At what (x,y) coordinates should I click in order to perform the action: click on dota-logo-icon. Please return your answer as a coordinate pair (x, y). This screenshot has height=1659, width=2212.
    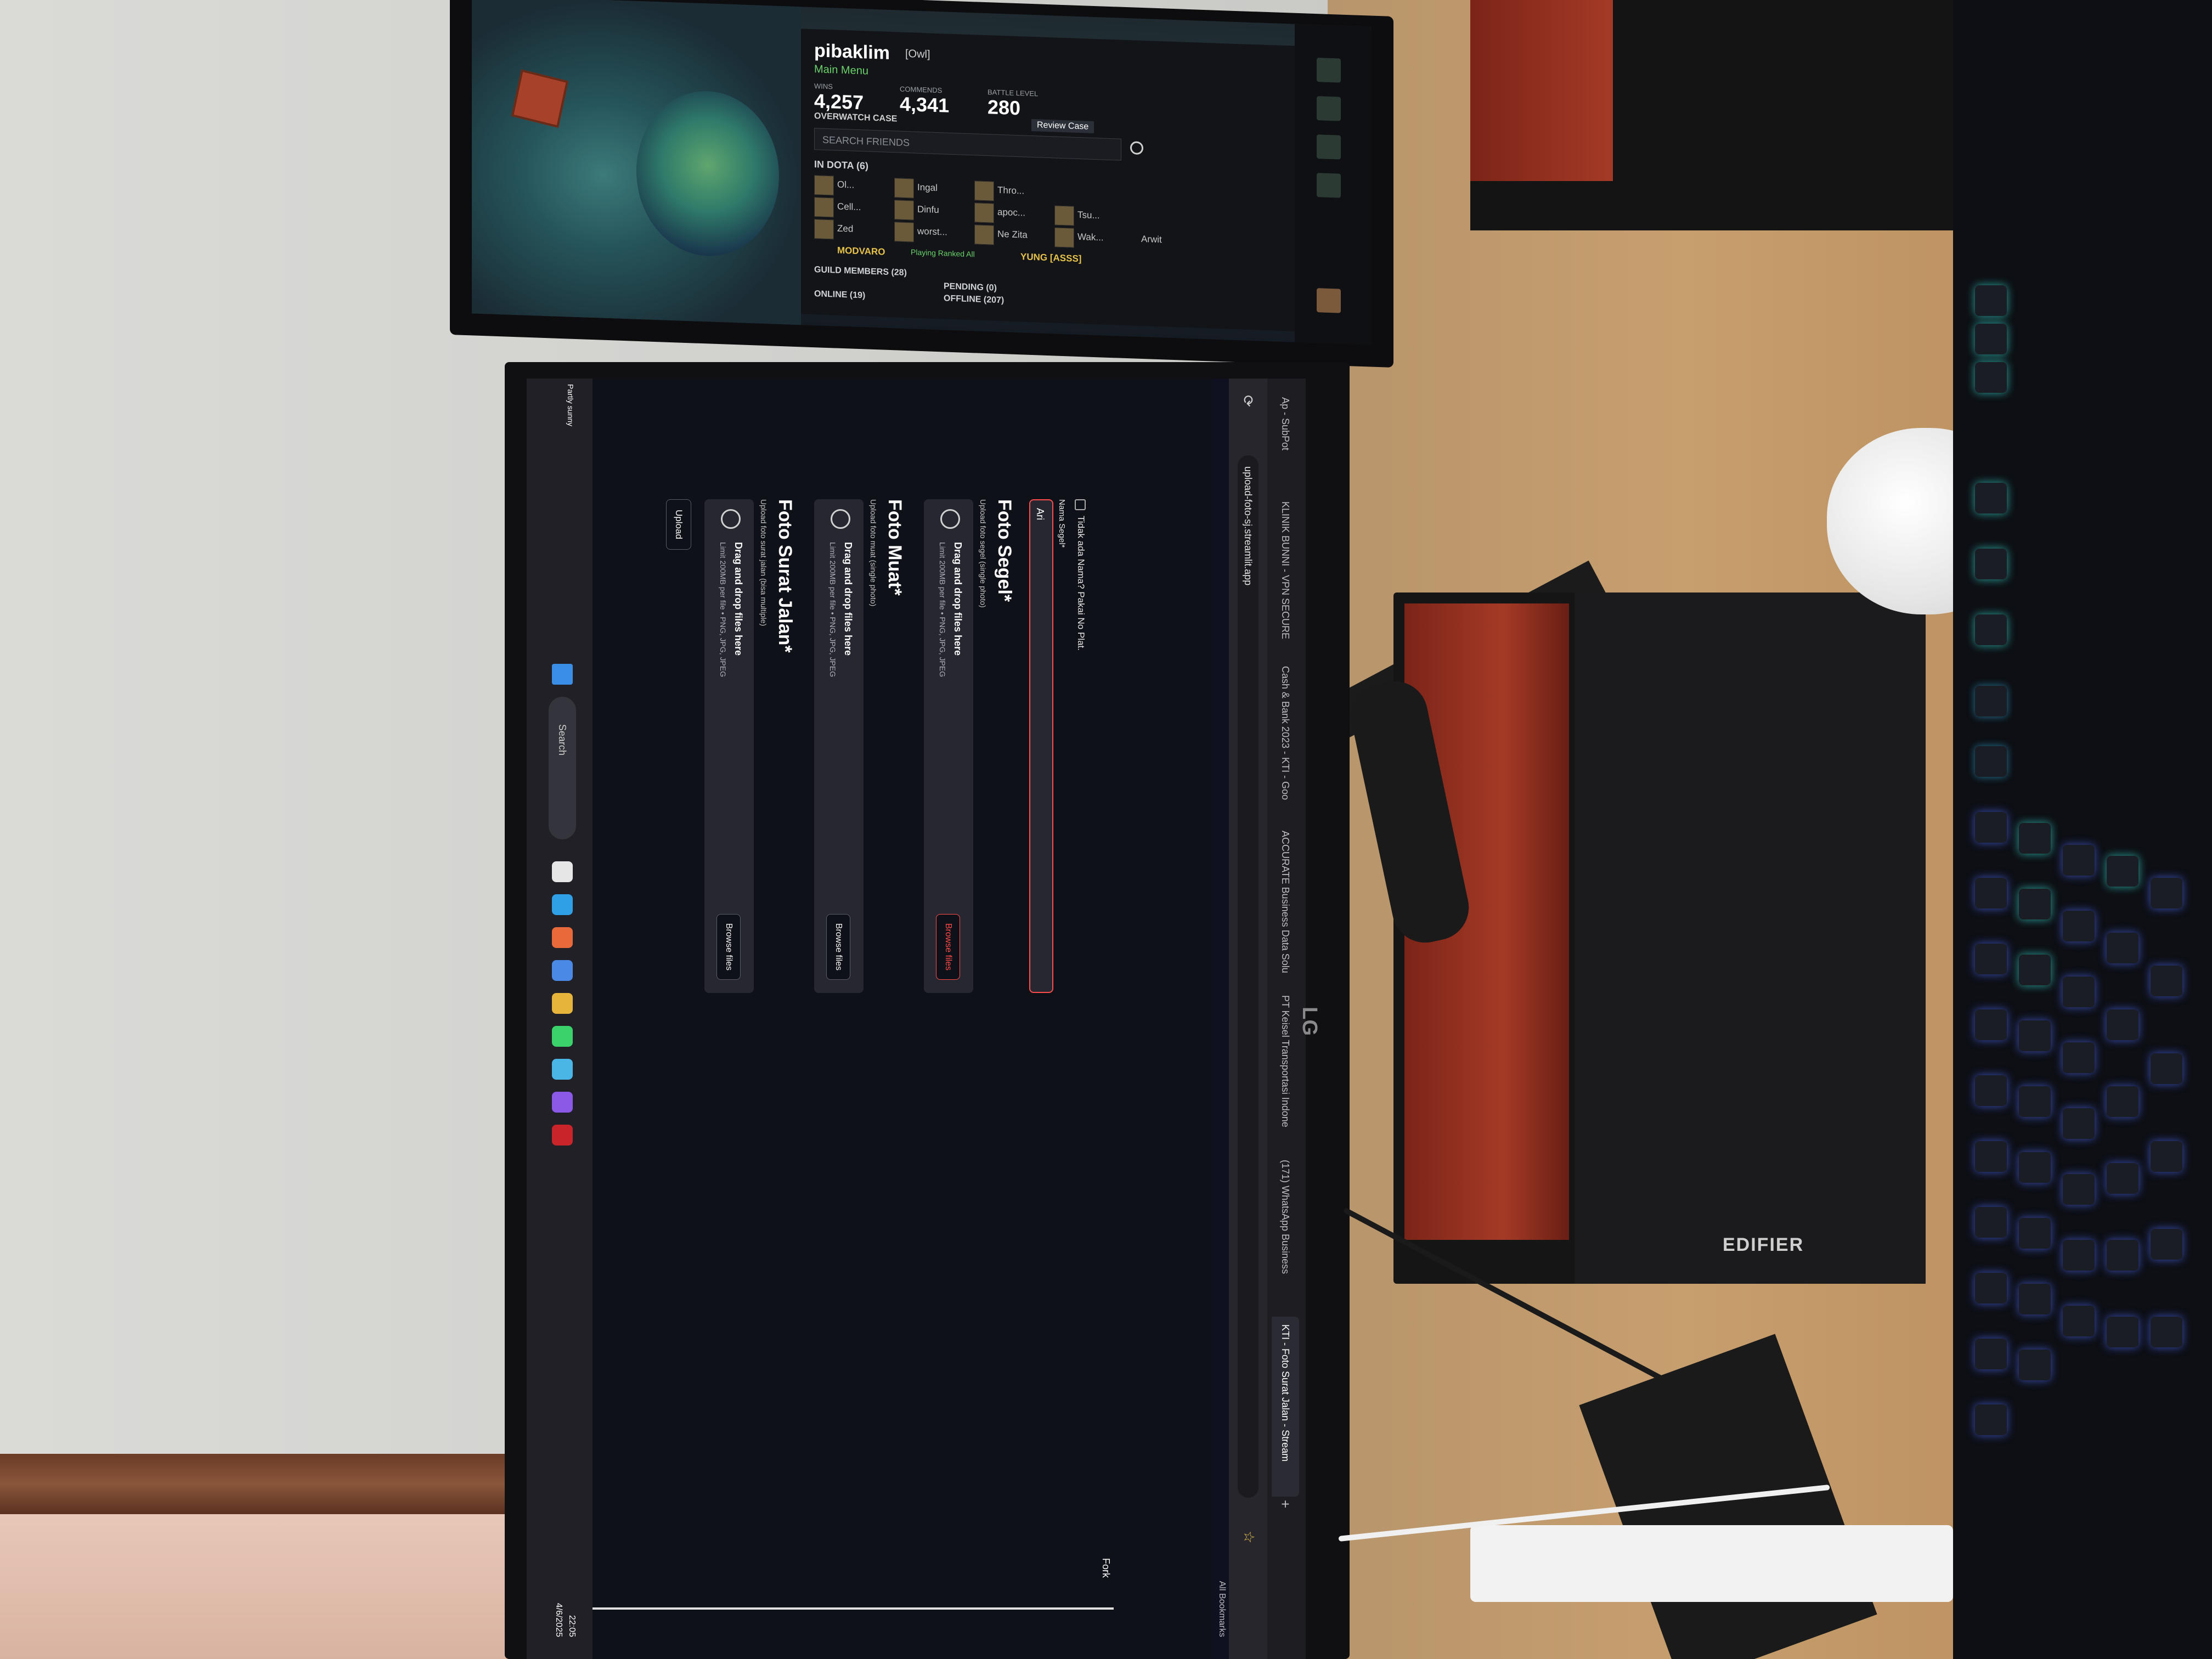
    Looking at the image, I should click on (540, 99).